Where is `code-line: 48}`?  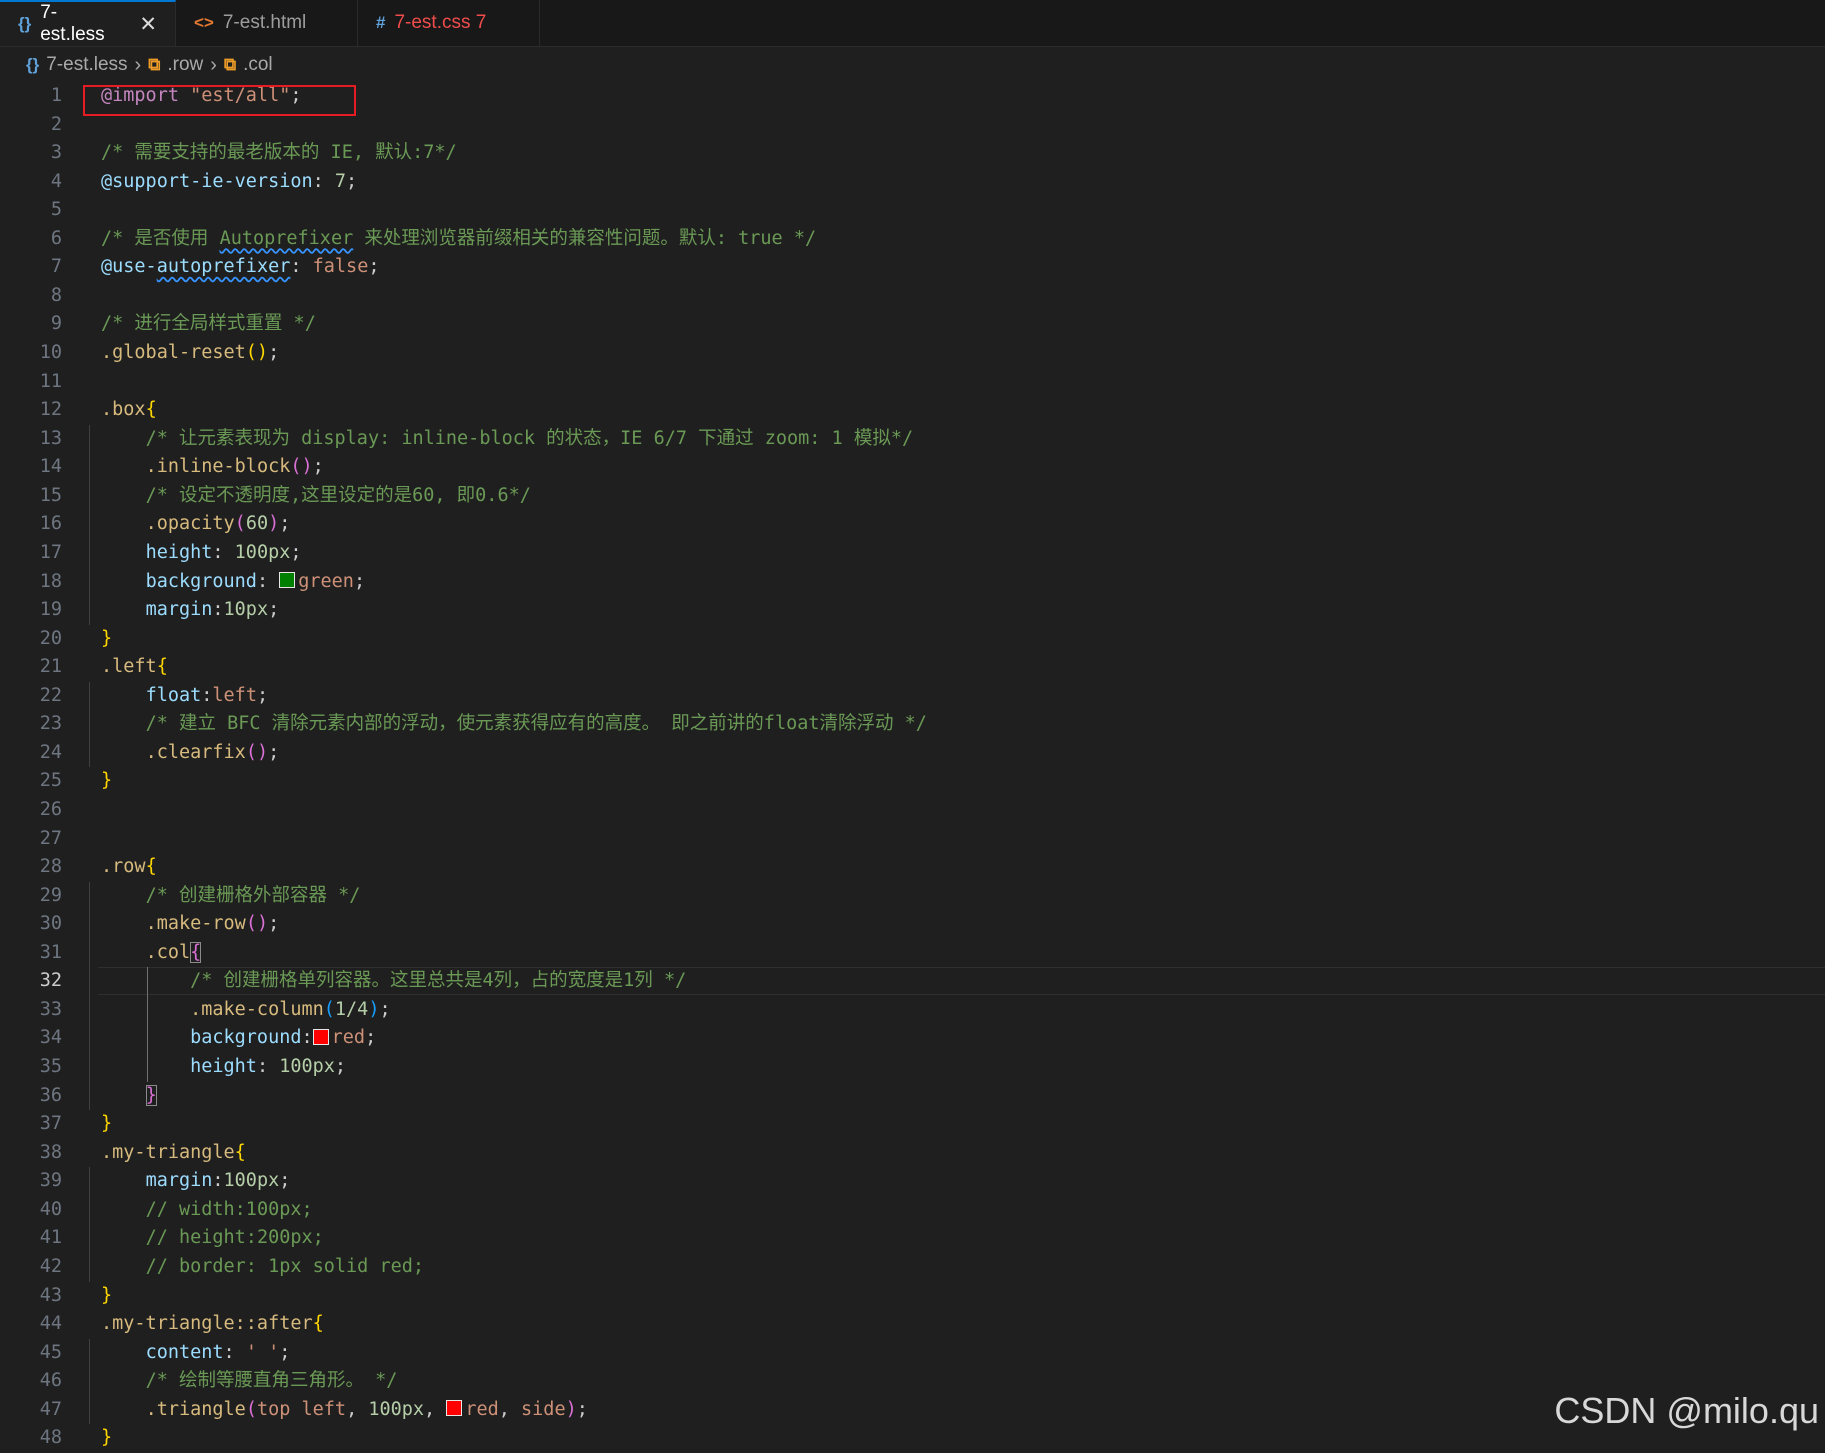
code-line: 48} is located at coordinates (912, 1438).